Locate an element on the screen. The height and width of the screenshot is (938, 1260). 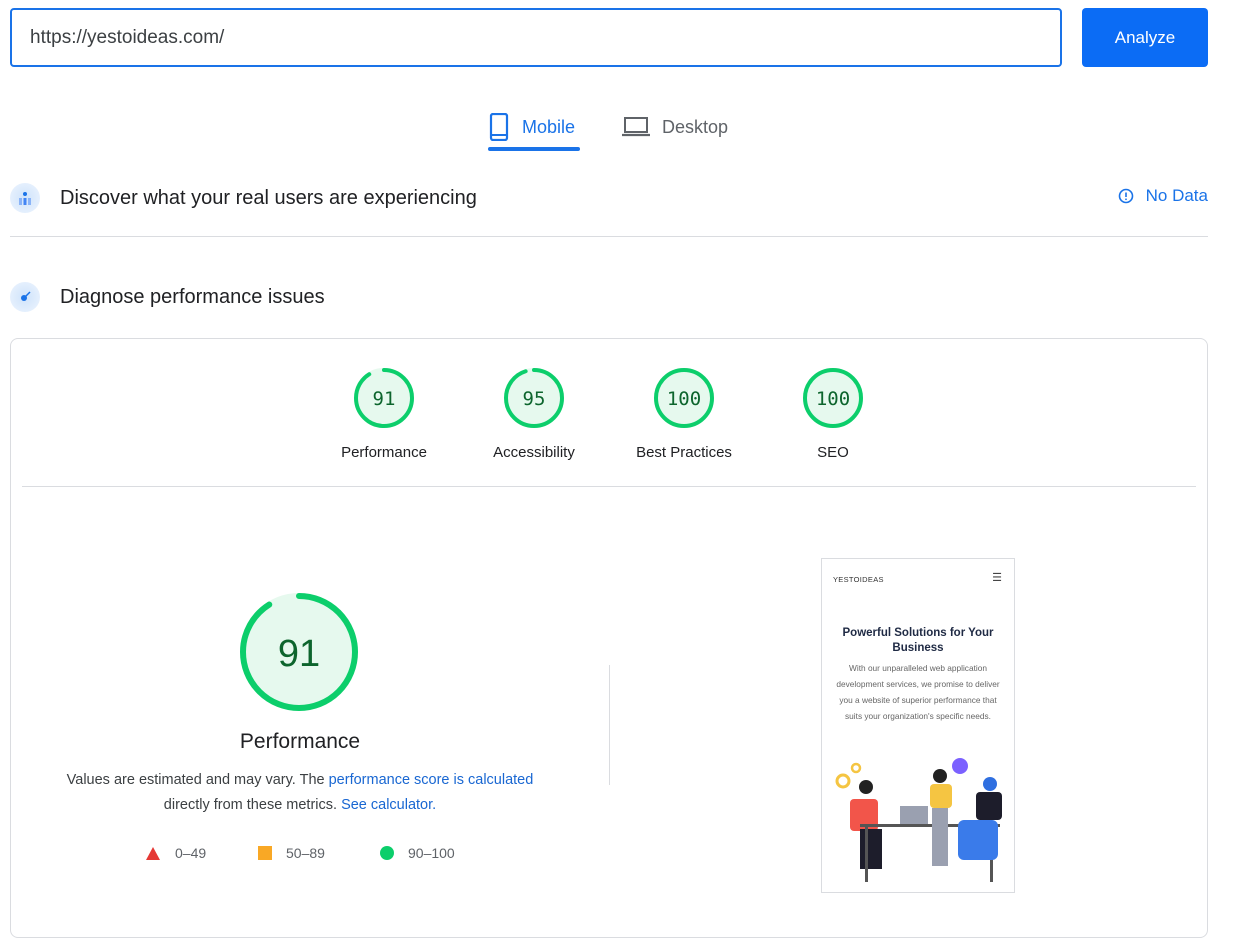
team-illustration is located at coordinates (918, 820).